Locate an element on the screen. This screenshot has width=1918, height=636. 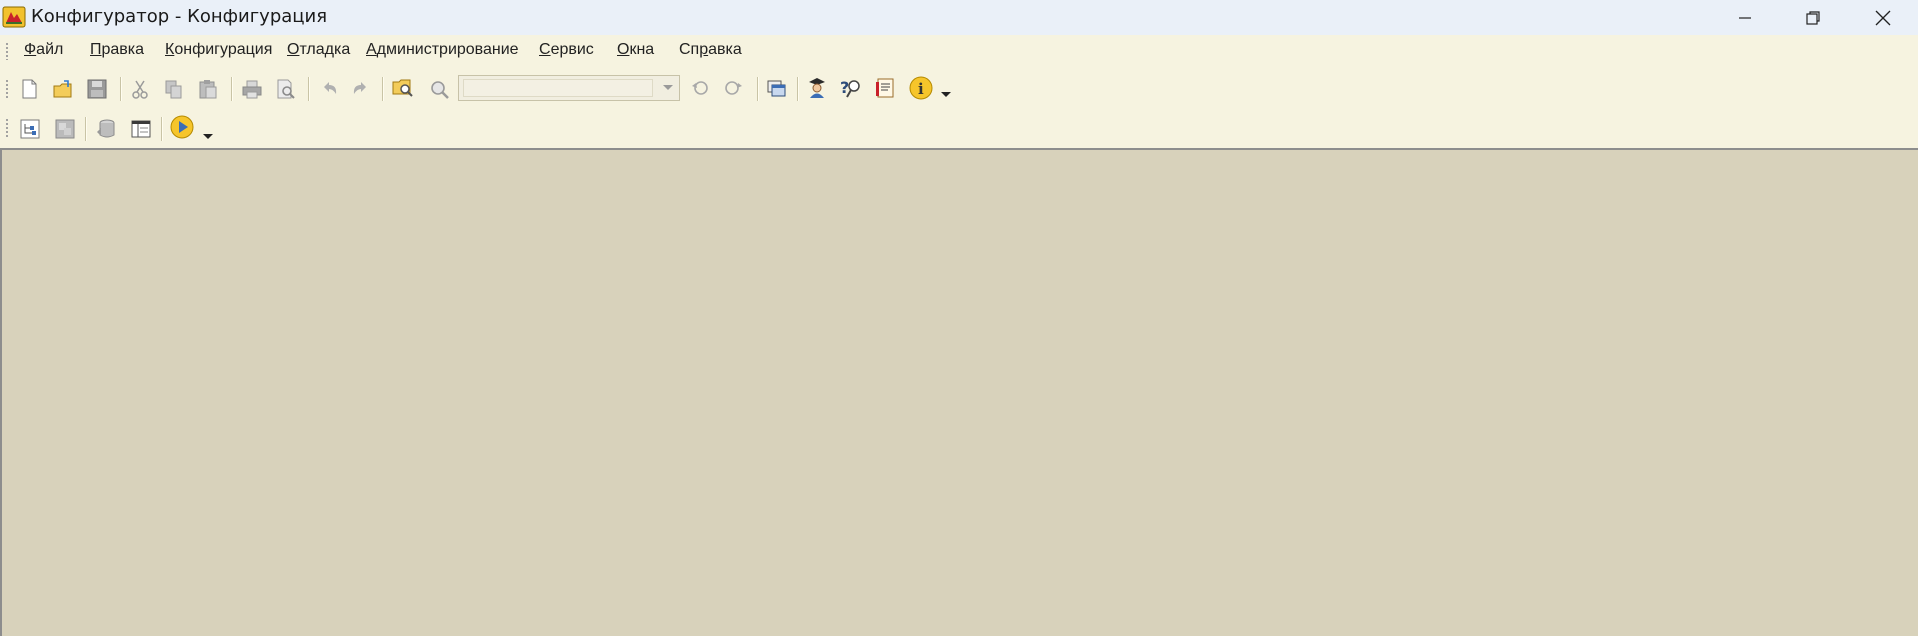
info-button: i is located at coordinates (921, 88).